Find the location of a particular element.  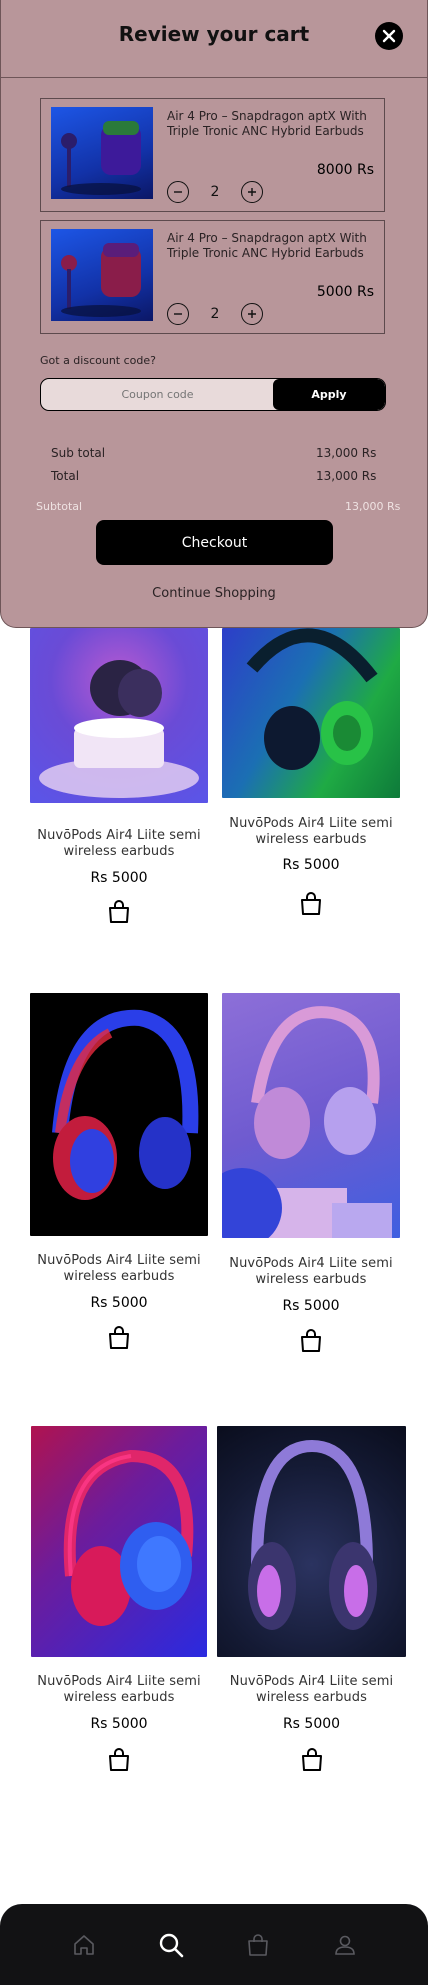

close-button is located at coordinates (389, 36).